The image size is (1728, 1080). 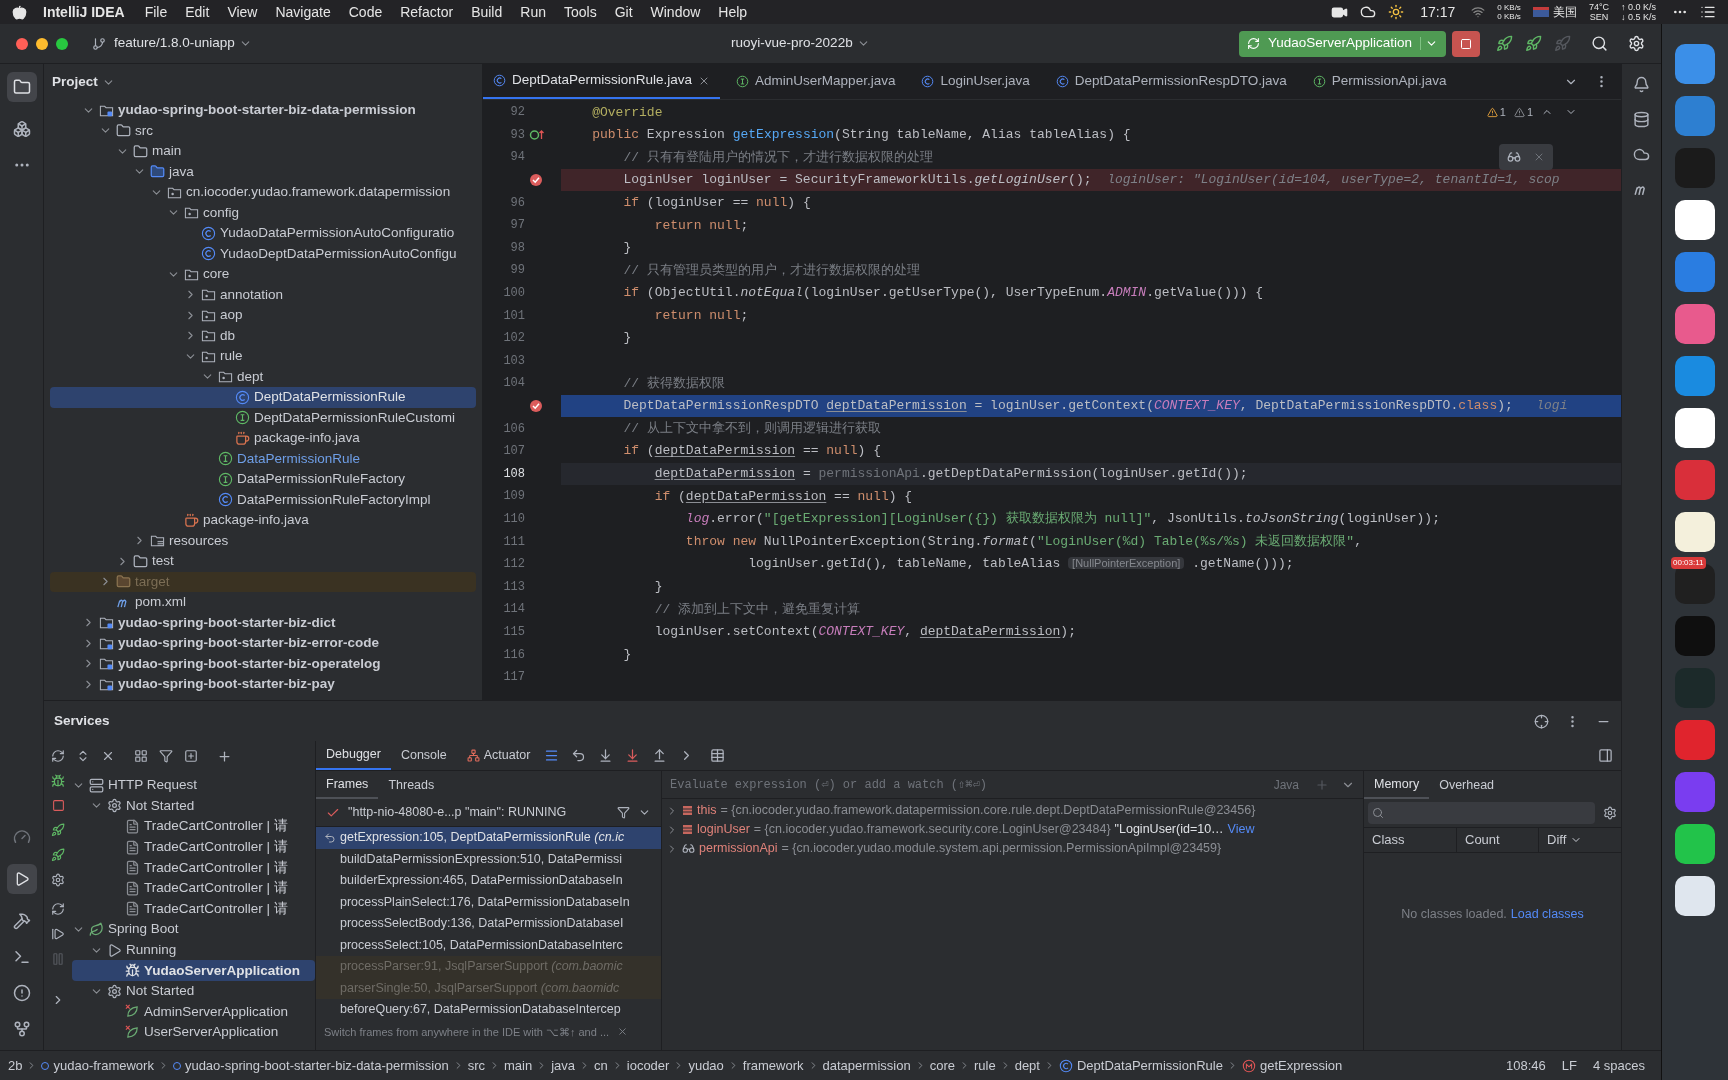 What do you see at coordinates (263, 479) in the screenshot?
I see `tree-item: DataPermissionRuleFactory` at bounding box center [263, 479].